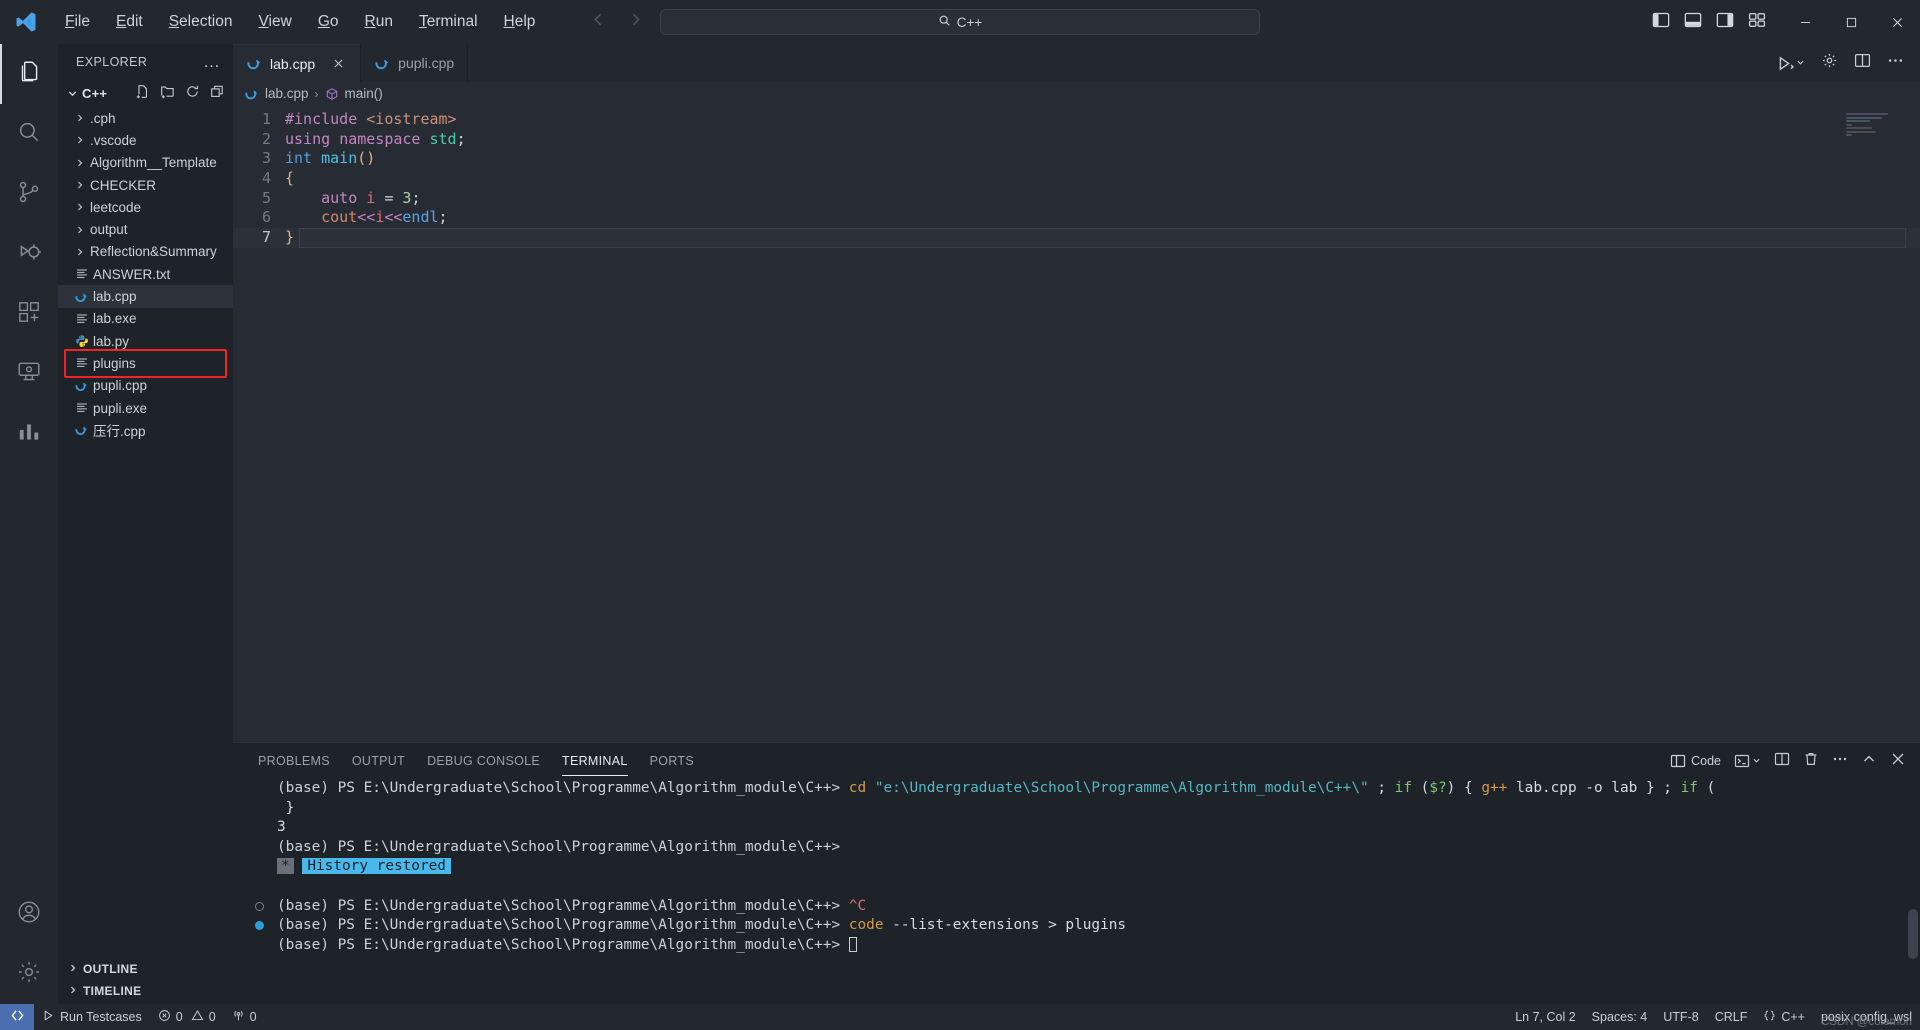 This screenshot has height=1030, width=1920. I want to click on code-line: 4{, so click(1076, 179).